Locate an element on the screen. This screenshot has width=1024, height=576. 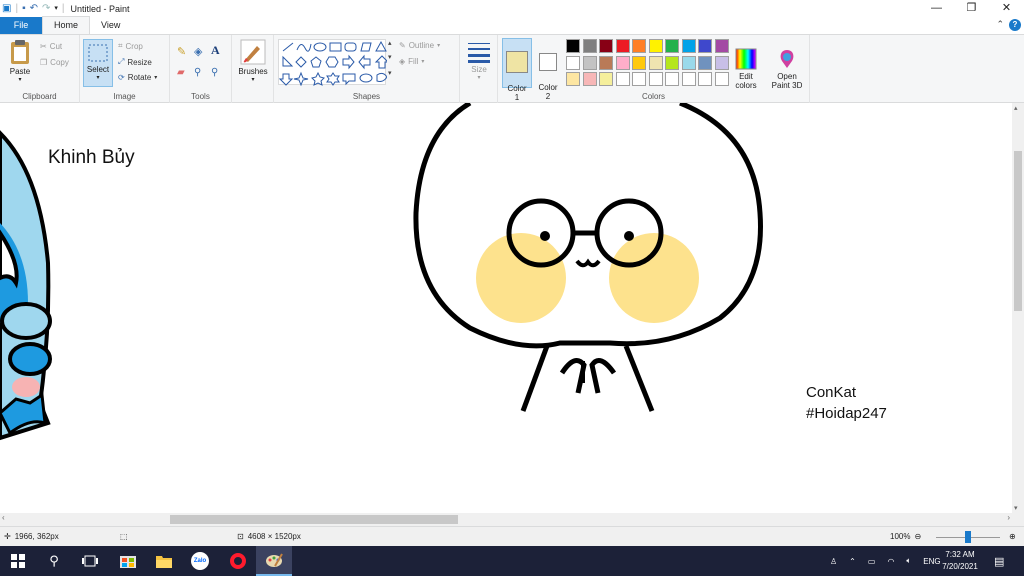
select-button: Select ▾ is located at coordinates (98, 63).